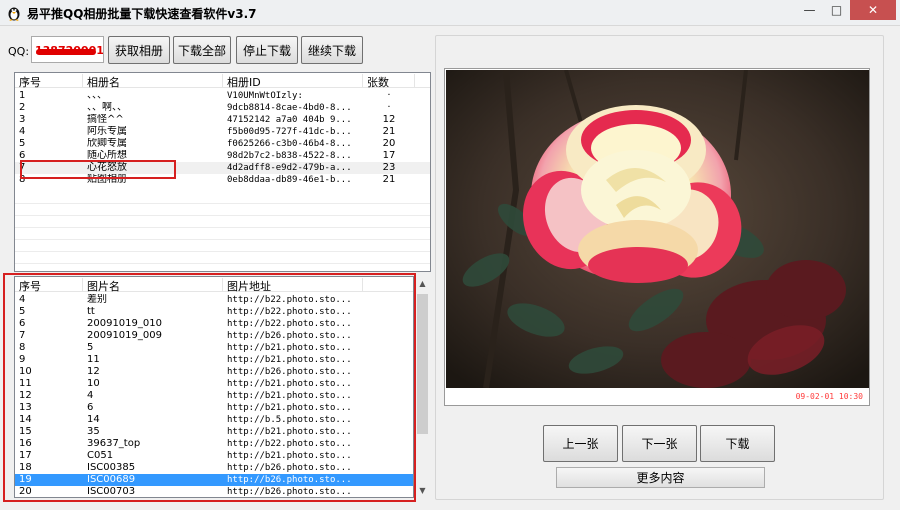  I want to click on album-name: 欣卿专属, so click(107, 143).